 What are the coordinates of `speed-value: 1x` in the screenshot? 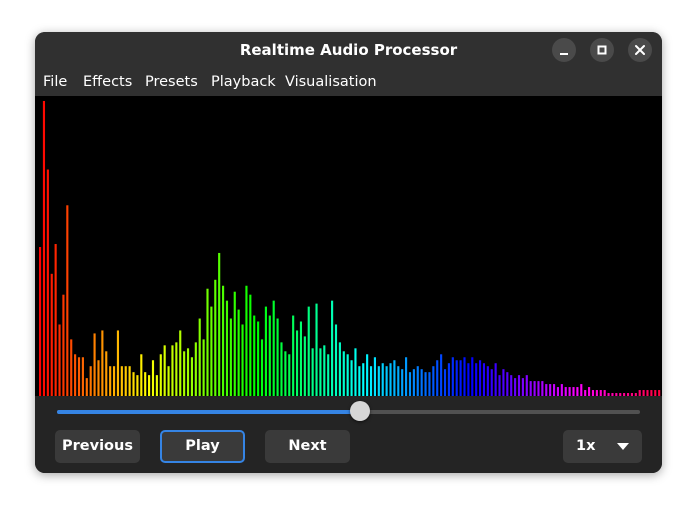 It's located at (586, 446).